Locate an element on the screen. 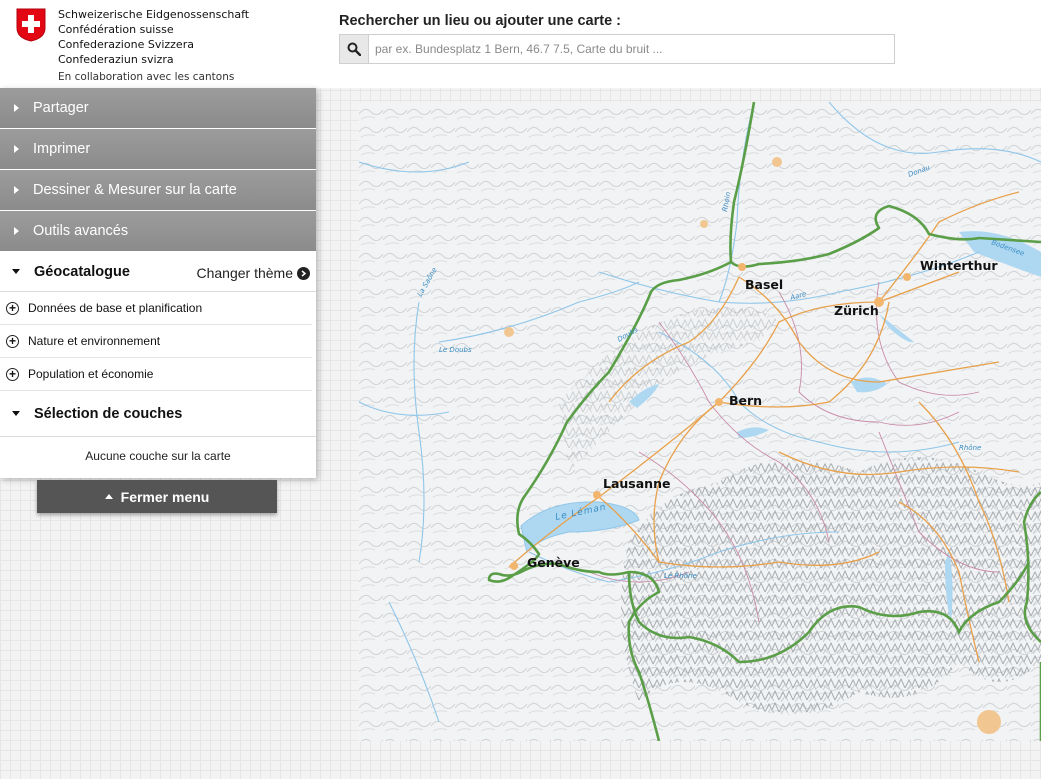  geocatalog-header: Géocatalogue Changer thème is located at coordinates (158, 272).